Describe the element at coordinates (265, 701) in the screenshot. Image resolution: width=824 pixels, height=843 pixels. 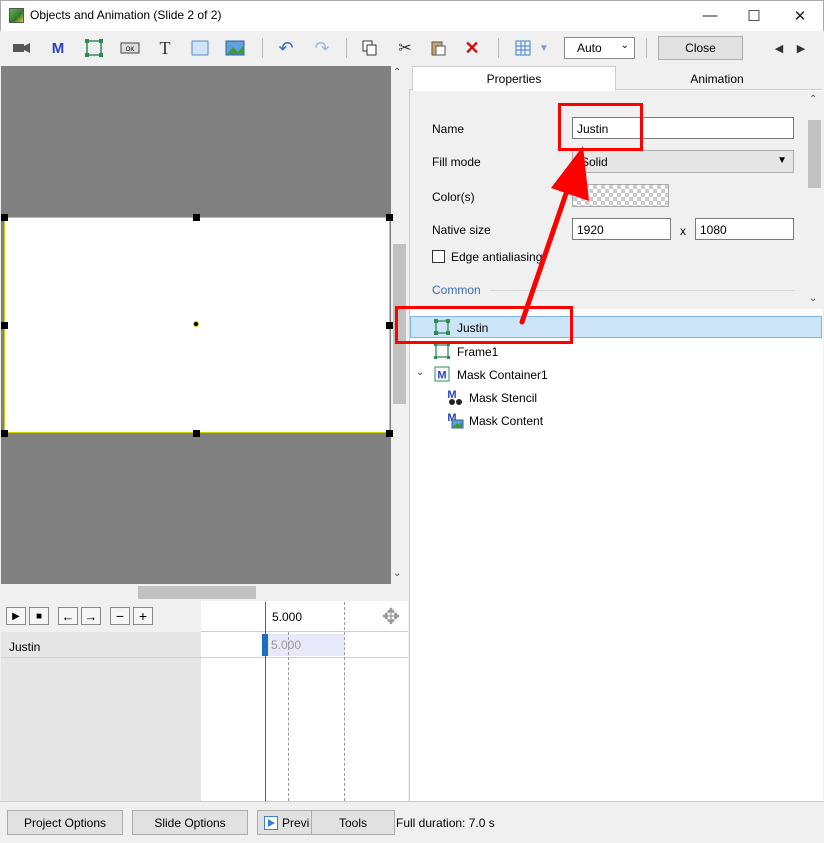
I see `timeline-playhead` at that location.